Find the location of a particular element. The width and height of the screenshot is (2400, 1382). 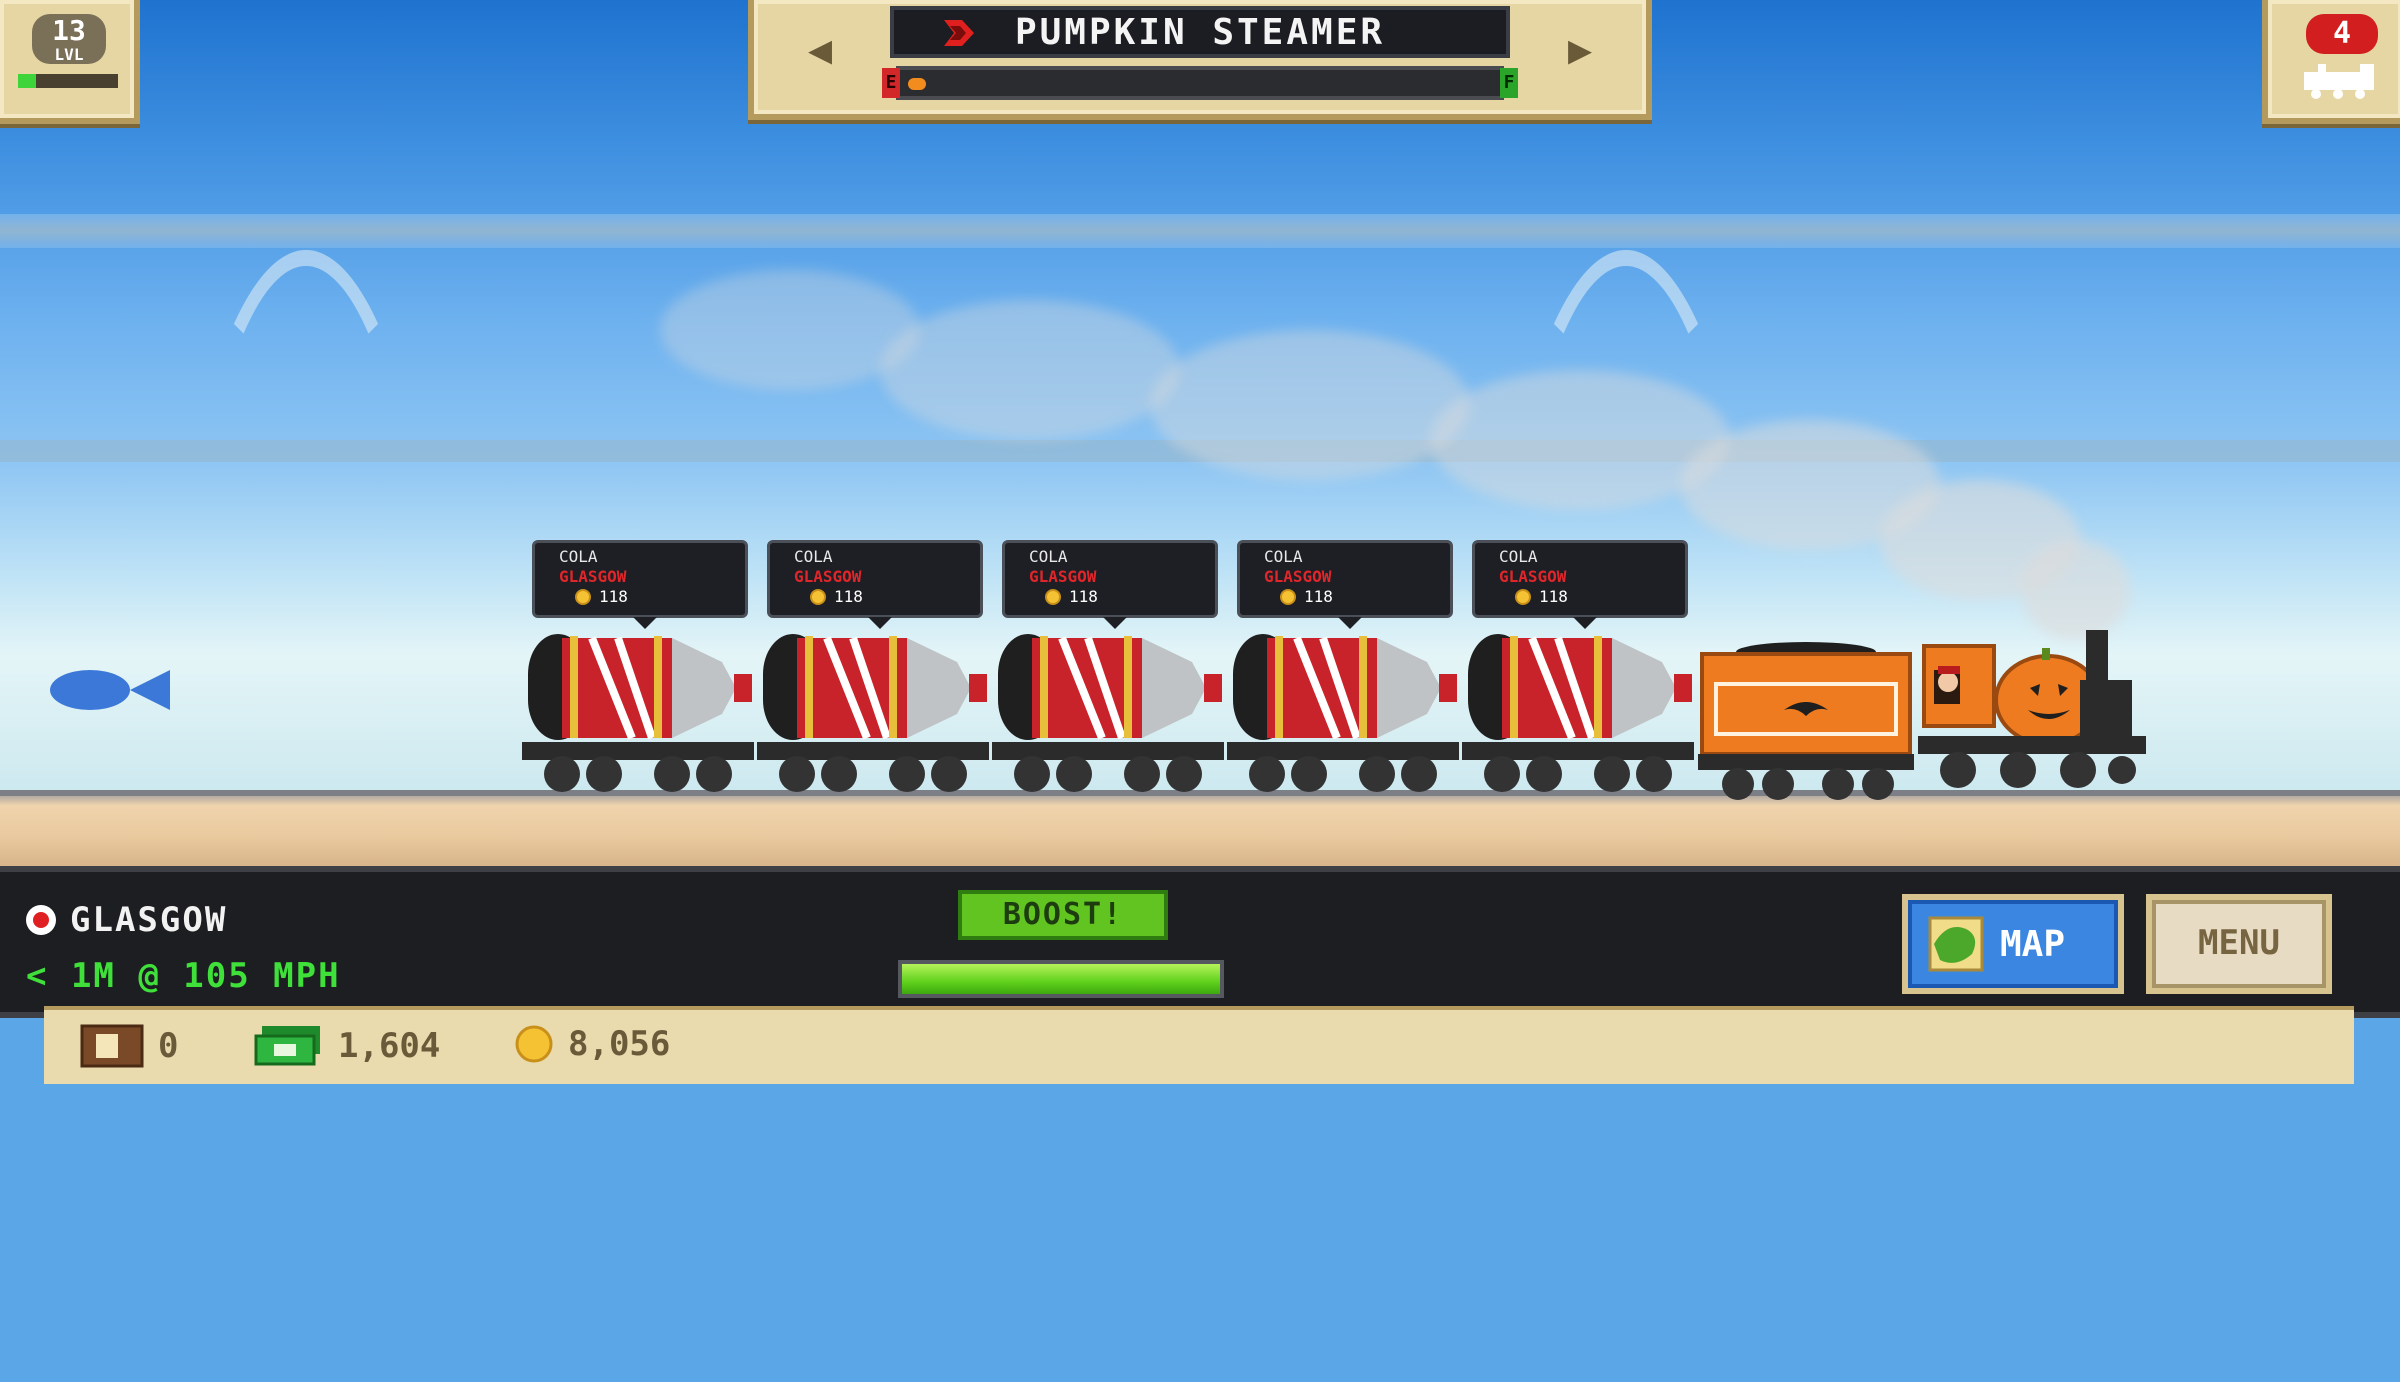

level-panel: 13 LVL is located at coordinates (70, 62).